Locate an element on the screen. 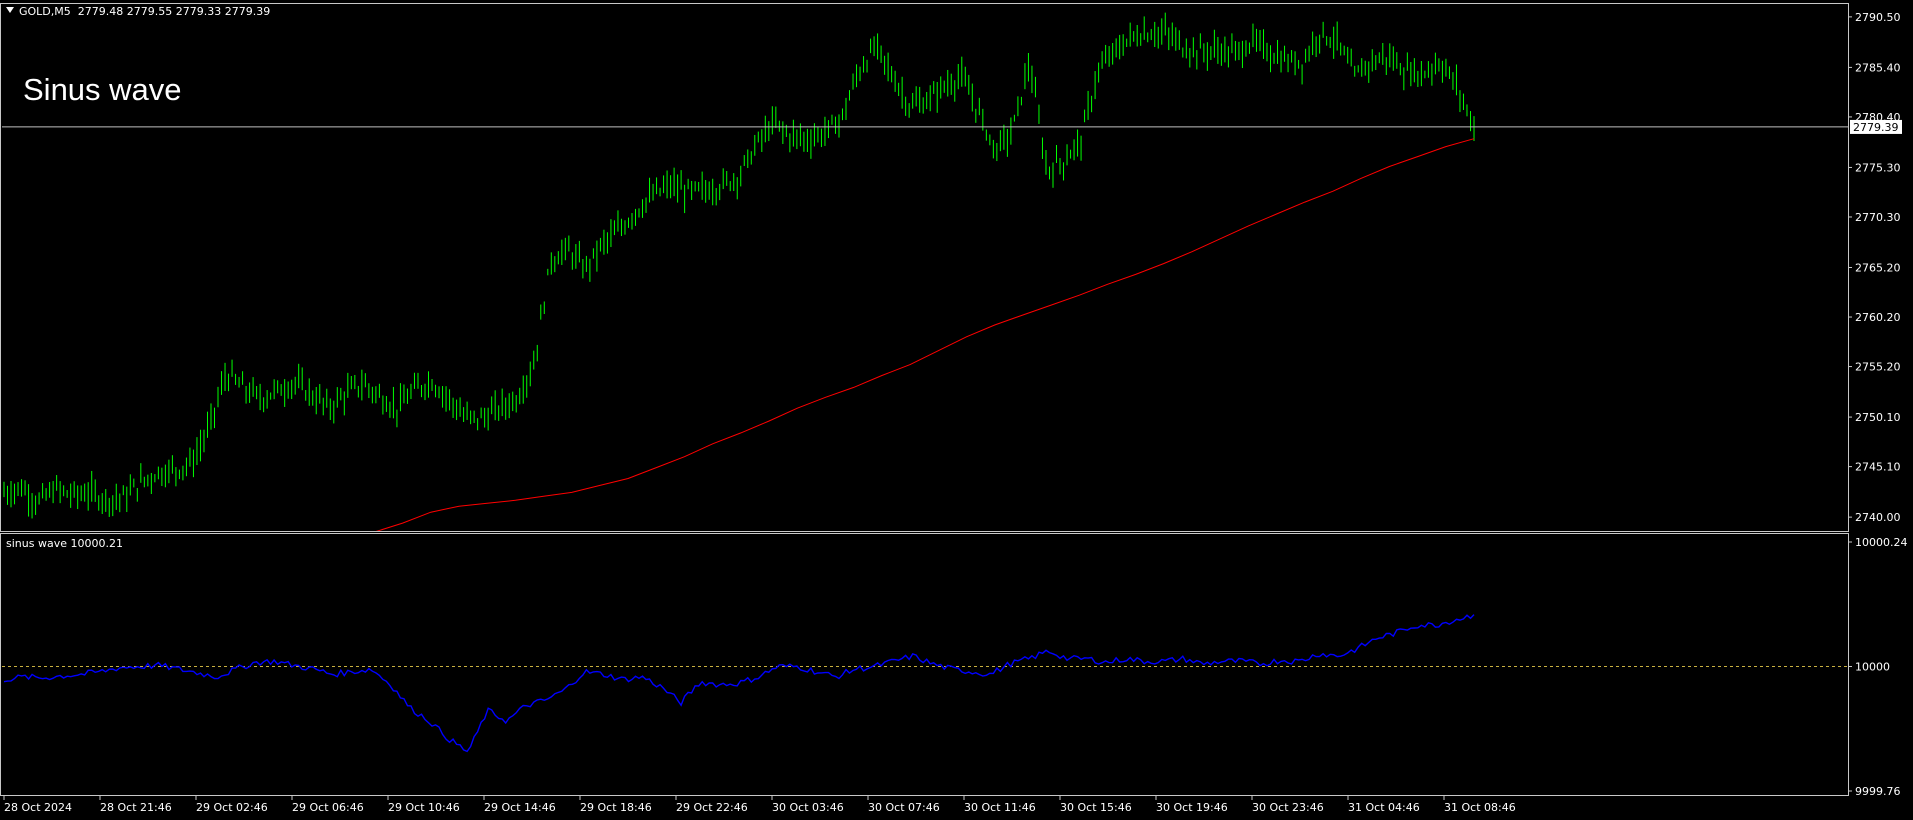 Image resolution: width=1913 pixels, height=820 pixels. time-tick-label: 31 Oct 08:46 is located at coordinates (1480, 807).